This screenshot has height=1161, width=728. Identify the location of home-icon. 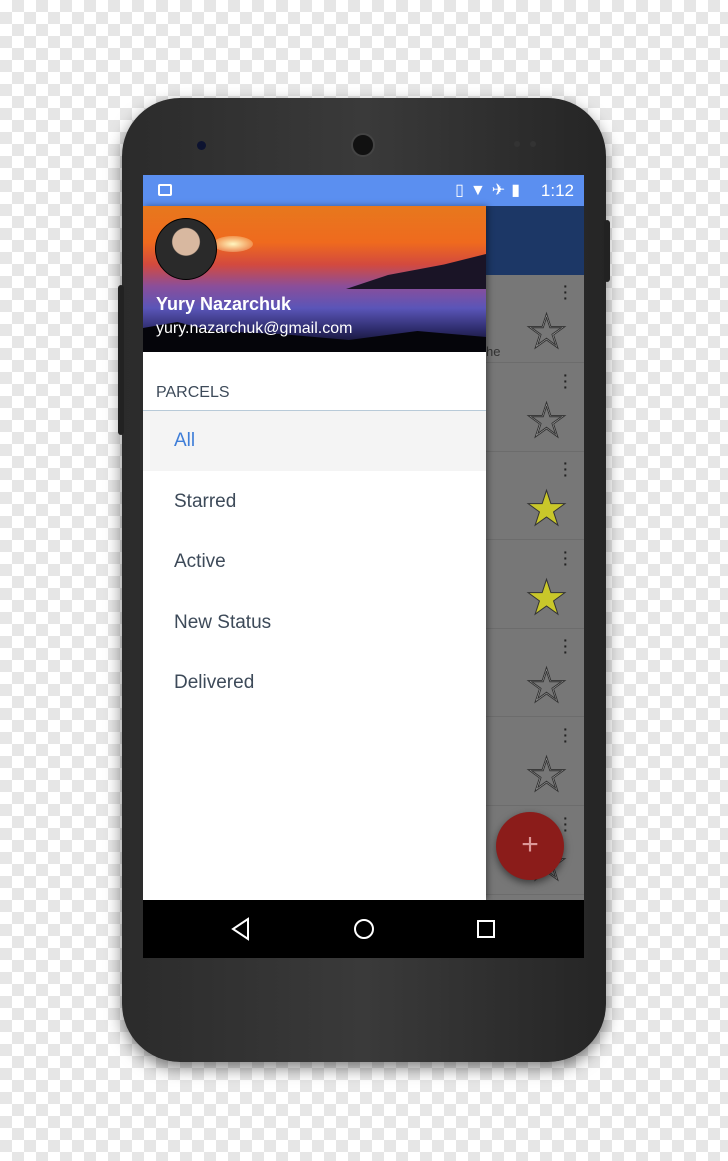
(364, 929).